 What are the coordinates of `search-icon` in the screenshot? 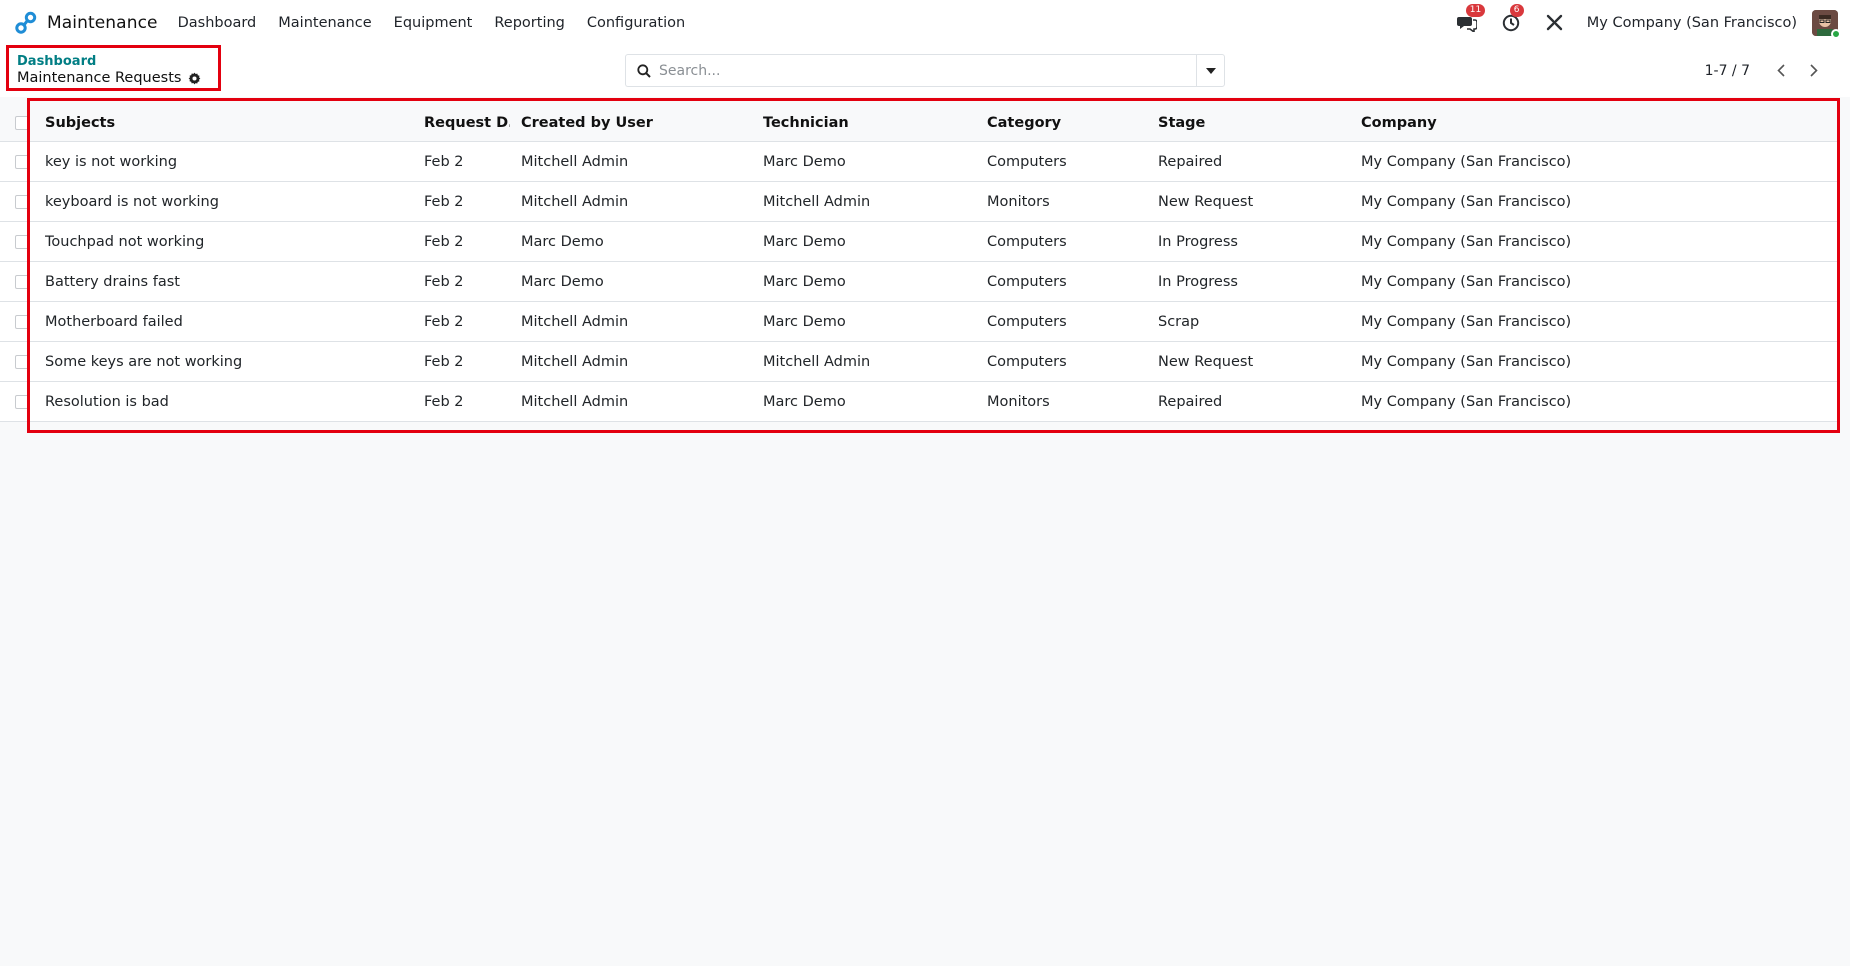 It's located at (644, 70).